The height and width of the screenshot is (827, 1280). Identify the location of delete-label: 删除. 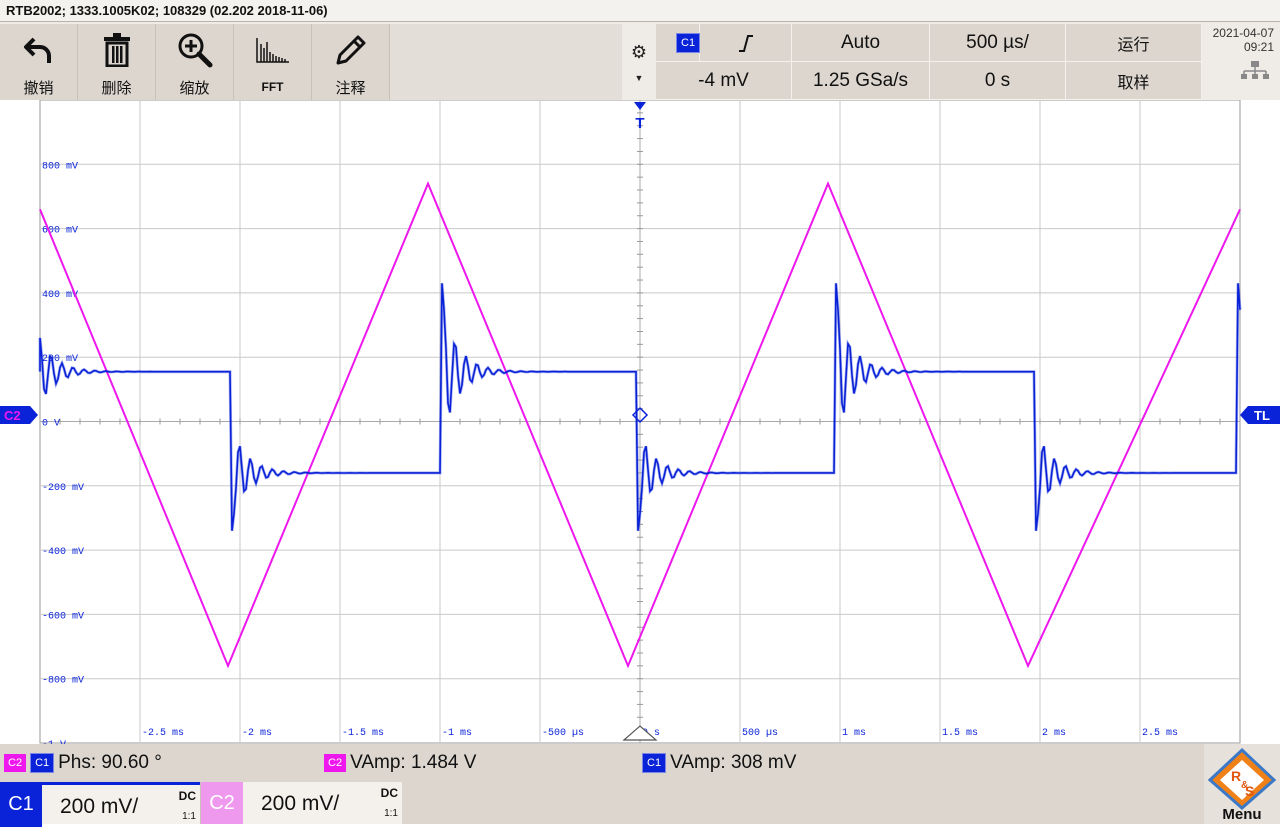
(116, 88).